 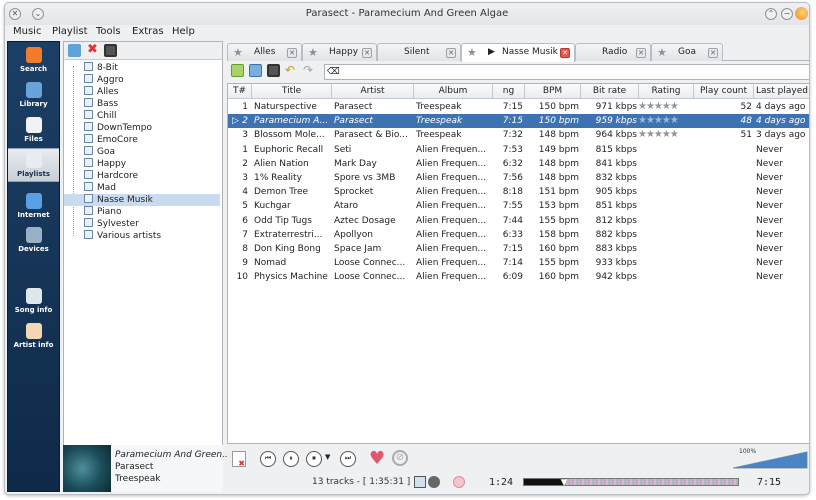 I want to click on playlist-item: 8-Bit, so click(x=101, y=68).